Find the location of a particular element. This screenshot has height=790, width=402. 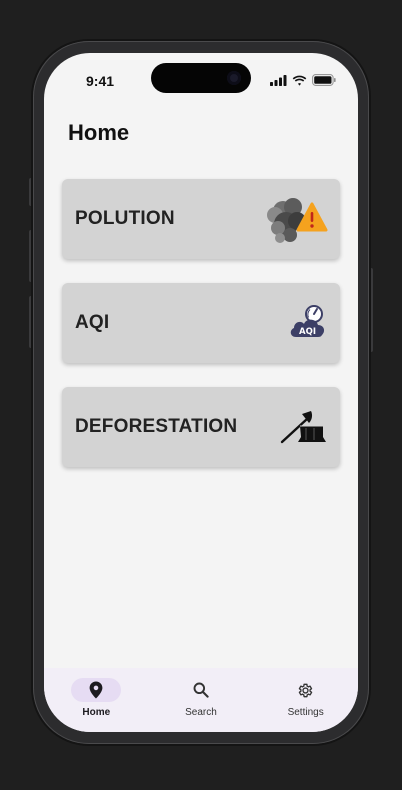

location-pin-icon is located at coordinates (96, 690).